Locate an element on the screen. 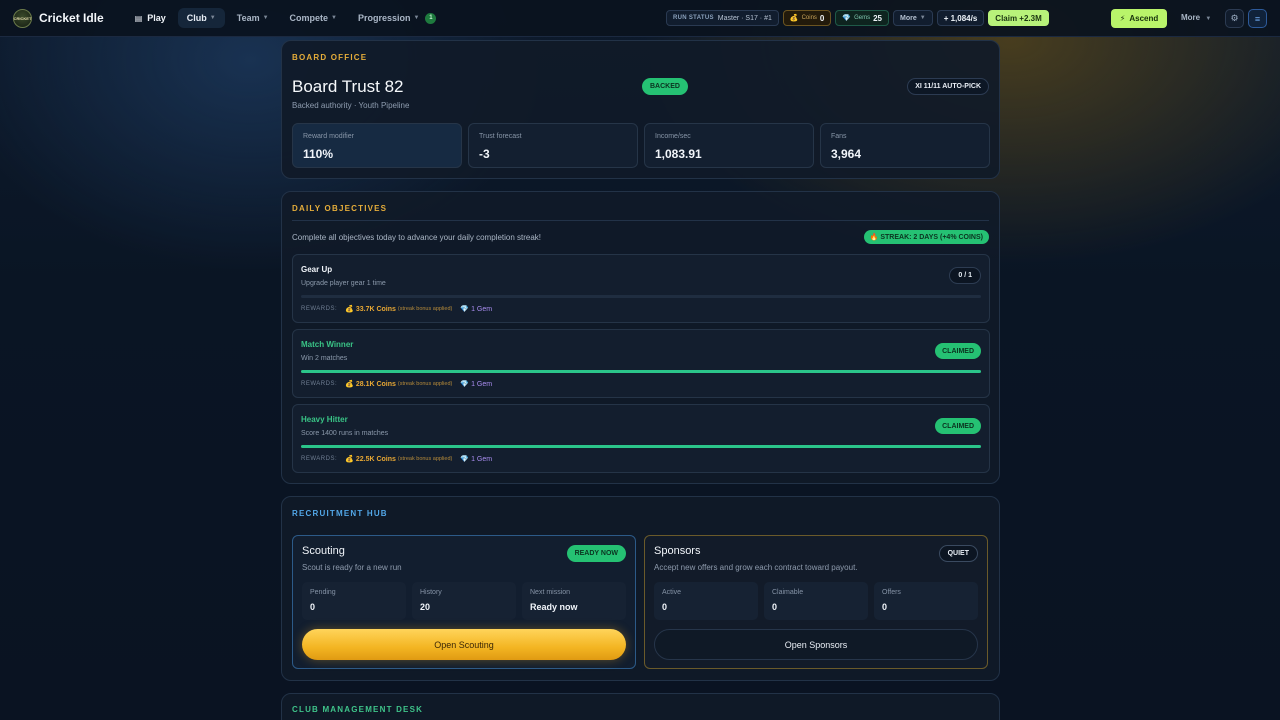  mini-stat-label: Active is located at coordinates (672, 592).